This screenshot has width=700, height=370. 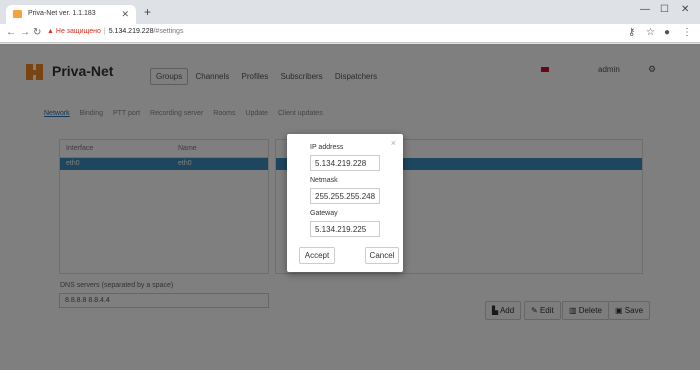 What do you see at coordinates (667, 32) in the screenshot?
I see `profile-icon: ●` at bounding box center [667, 32].